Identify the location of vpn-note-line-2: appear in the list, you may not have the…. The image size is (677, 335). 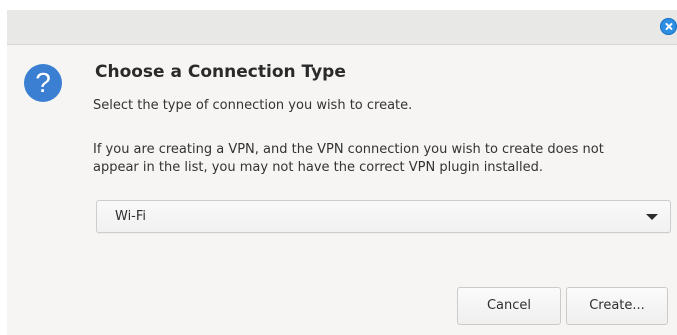
(318, 167).